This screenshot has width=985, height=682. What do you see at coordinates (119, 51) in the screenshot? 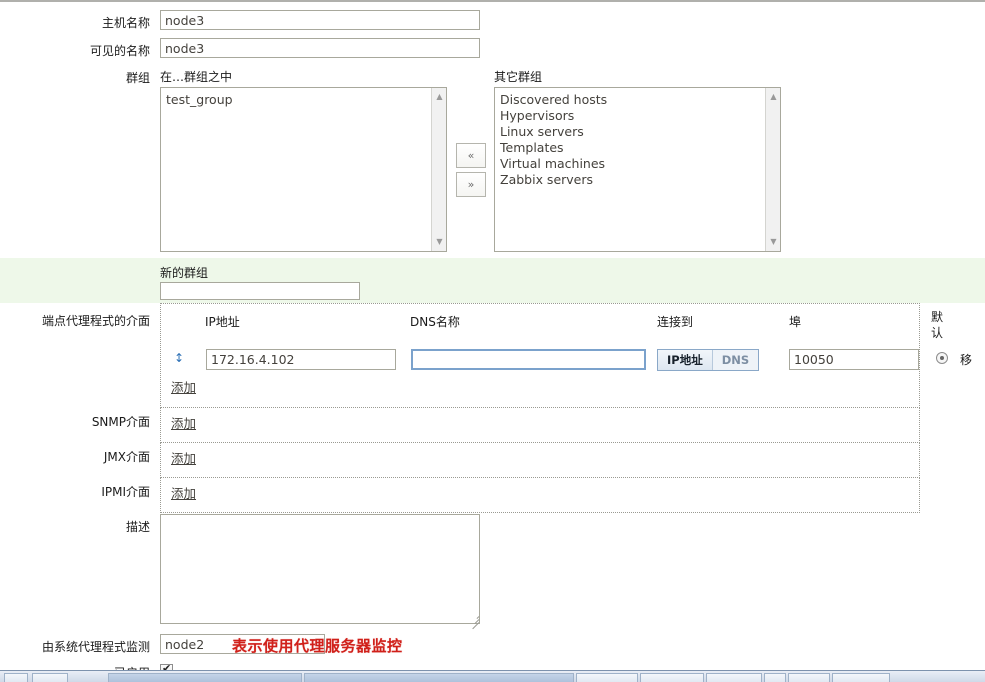
I see `visible-name-label: 可见的名称` at bounding box center [119, 51].